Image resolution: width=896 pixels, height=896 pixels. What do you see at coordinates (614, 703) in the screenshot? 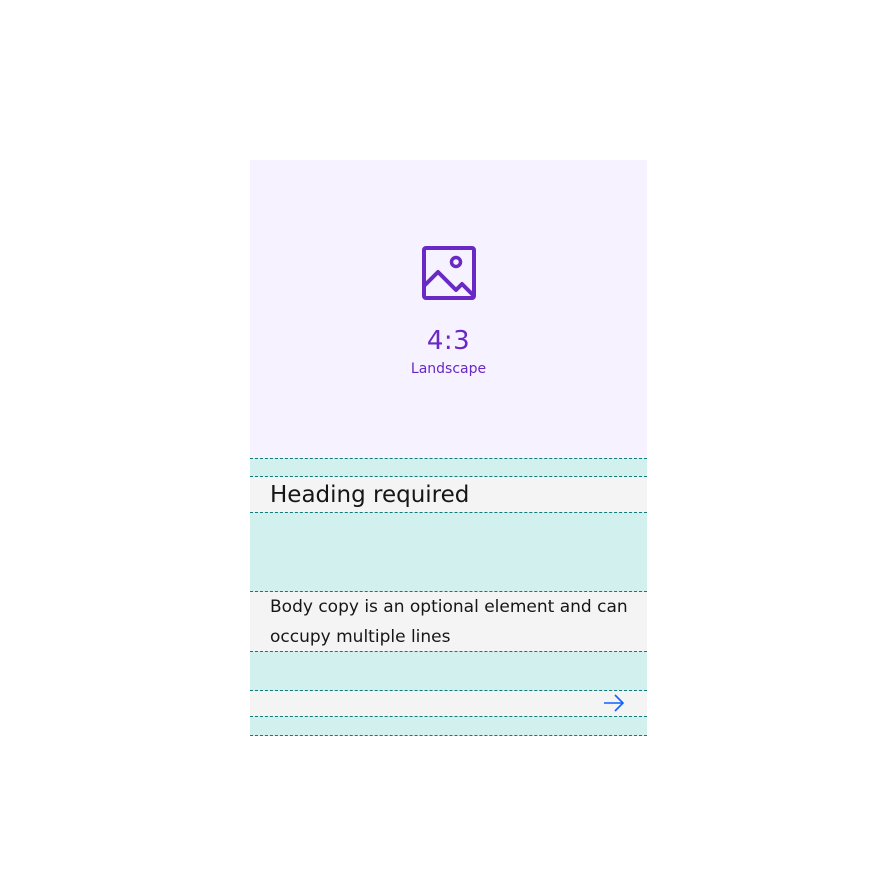
I see `arrow-right-icon` at bounding box center [614, 703].